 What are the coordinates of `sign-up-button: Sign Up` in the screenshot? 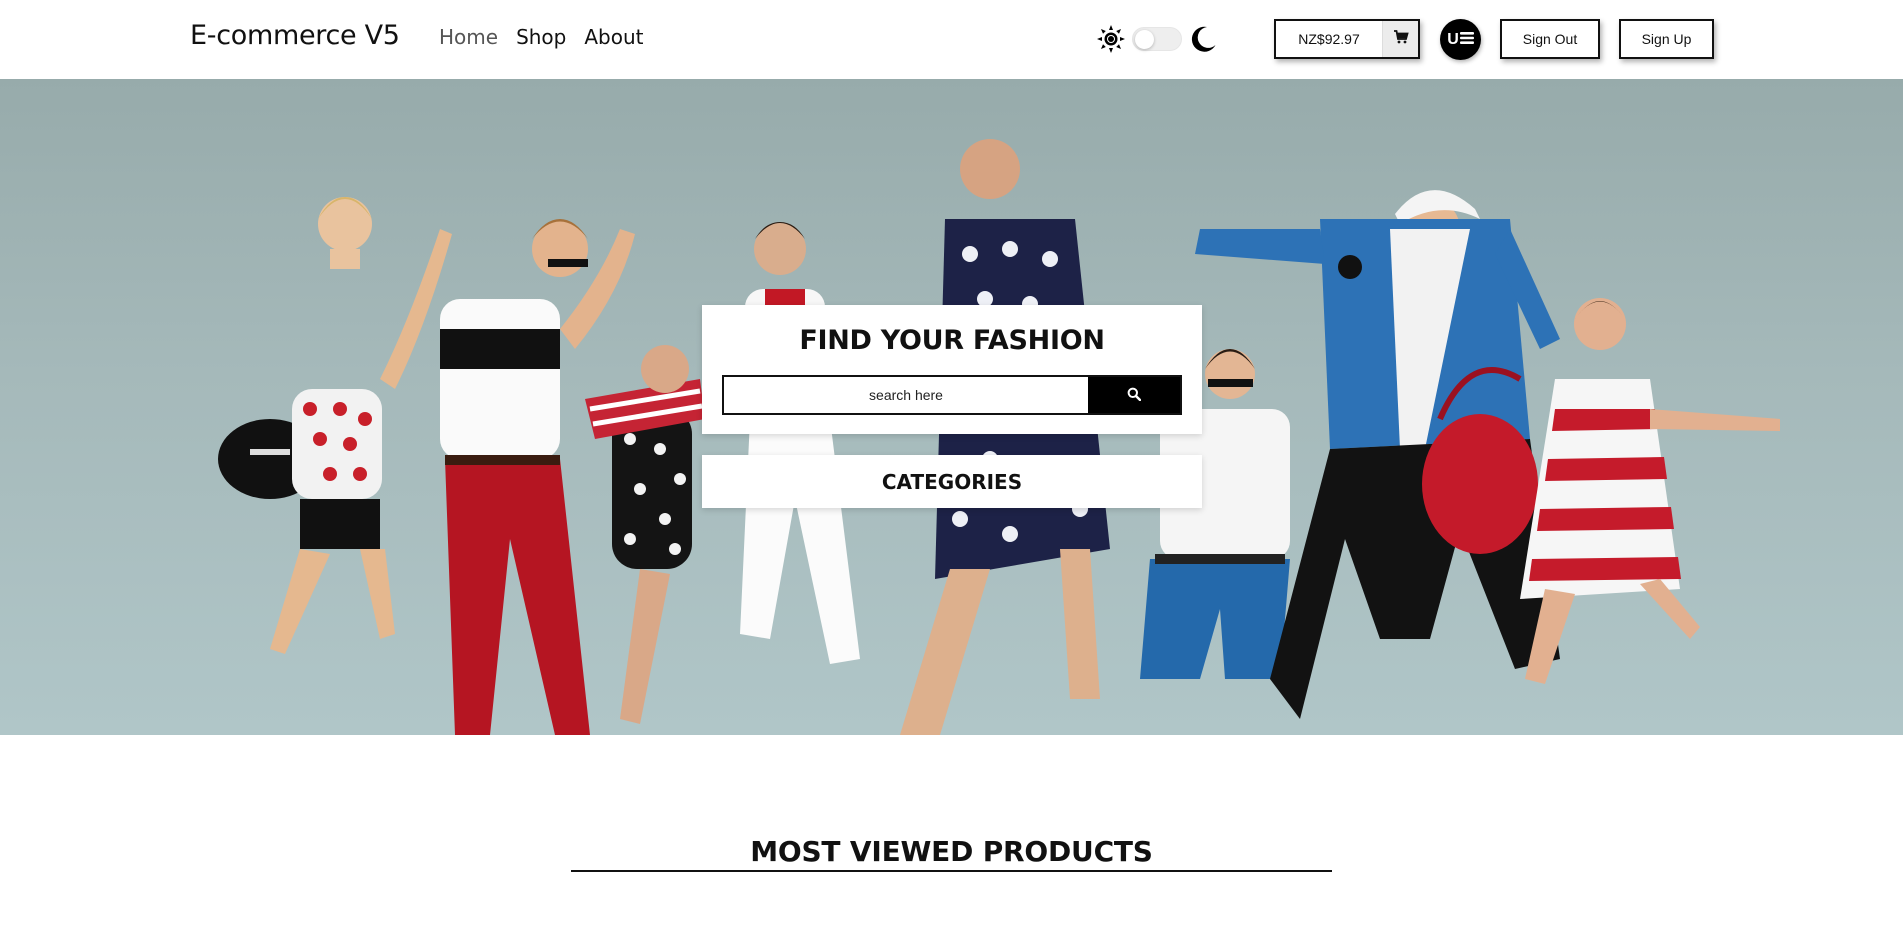 It's located at (1666, 39).